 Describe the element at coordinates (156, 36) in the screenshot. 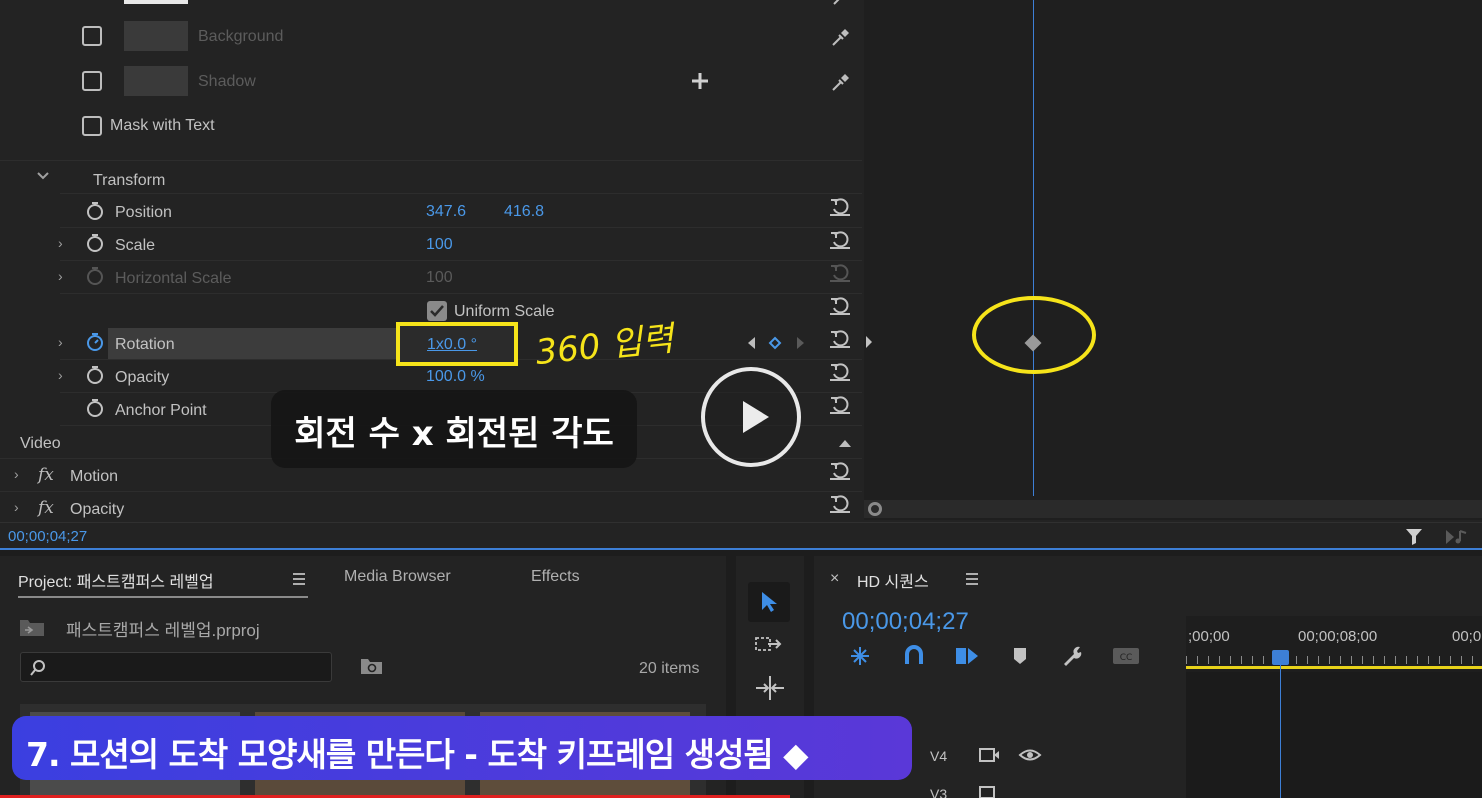

I see `background-color-swatch` at that location.